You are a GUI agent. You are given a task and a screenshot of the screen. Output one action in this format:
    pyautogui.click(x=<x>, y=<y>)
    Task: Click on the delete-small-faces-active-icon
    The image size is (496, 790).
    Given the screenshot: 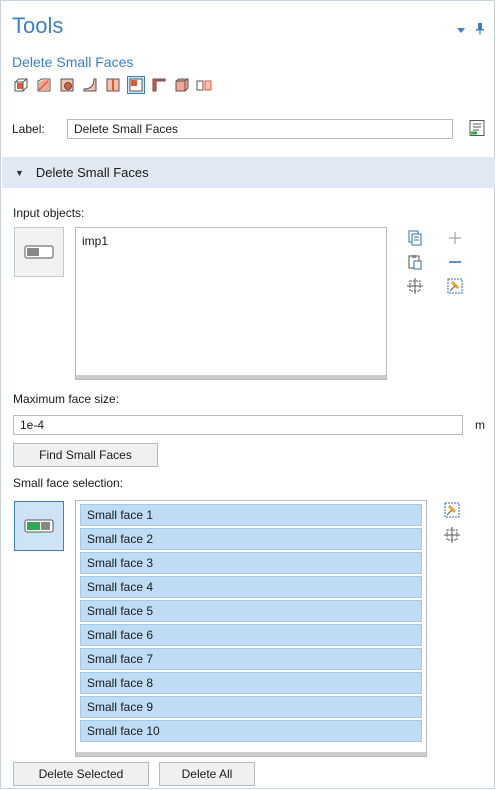 What is the action you would take?
    pyautogui.click(x=136, y=85)
    